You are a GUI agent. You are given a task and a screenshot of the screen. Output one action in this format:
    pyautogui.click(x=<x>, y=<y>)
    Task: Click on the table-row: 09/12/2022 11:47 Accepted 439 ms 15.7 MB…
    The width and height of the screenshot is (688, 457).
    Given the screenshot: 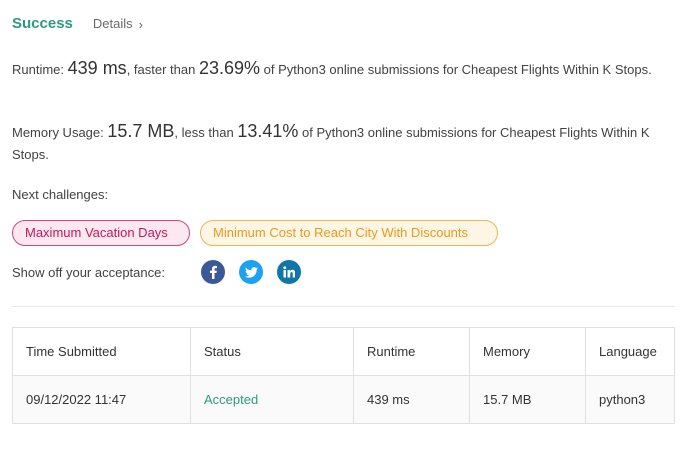 What is the action you would take?
    pyautogui.click(x=343, y=399)
    